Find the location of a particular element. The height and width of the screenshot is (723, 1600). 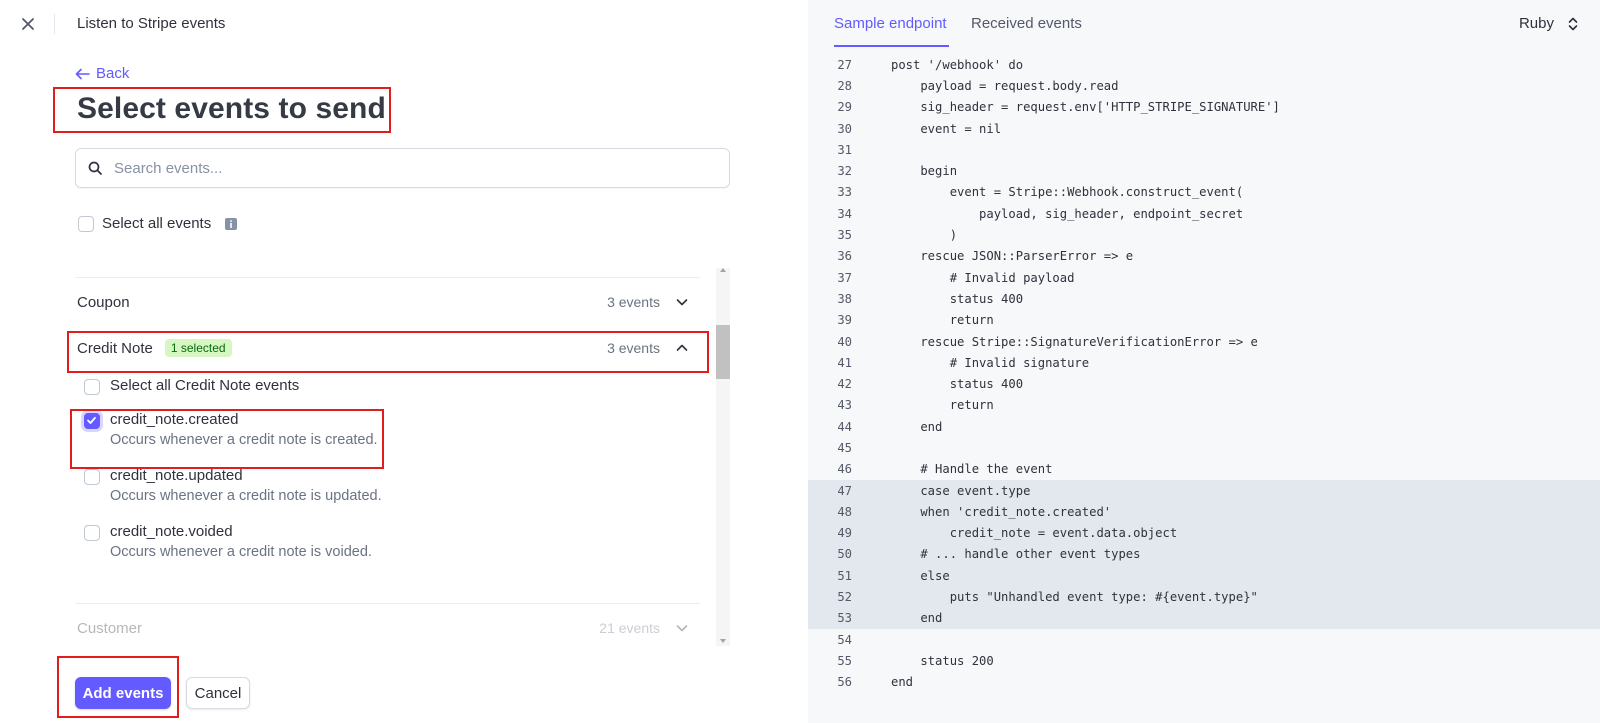

code-line: 36 rescue JSON::ParserError => e is located at coordinates (1204, 256).